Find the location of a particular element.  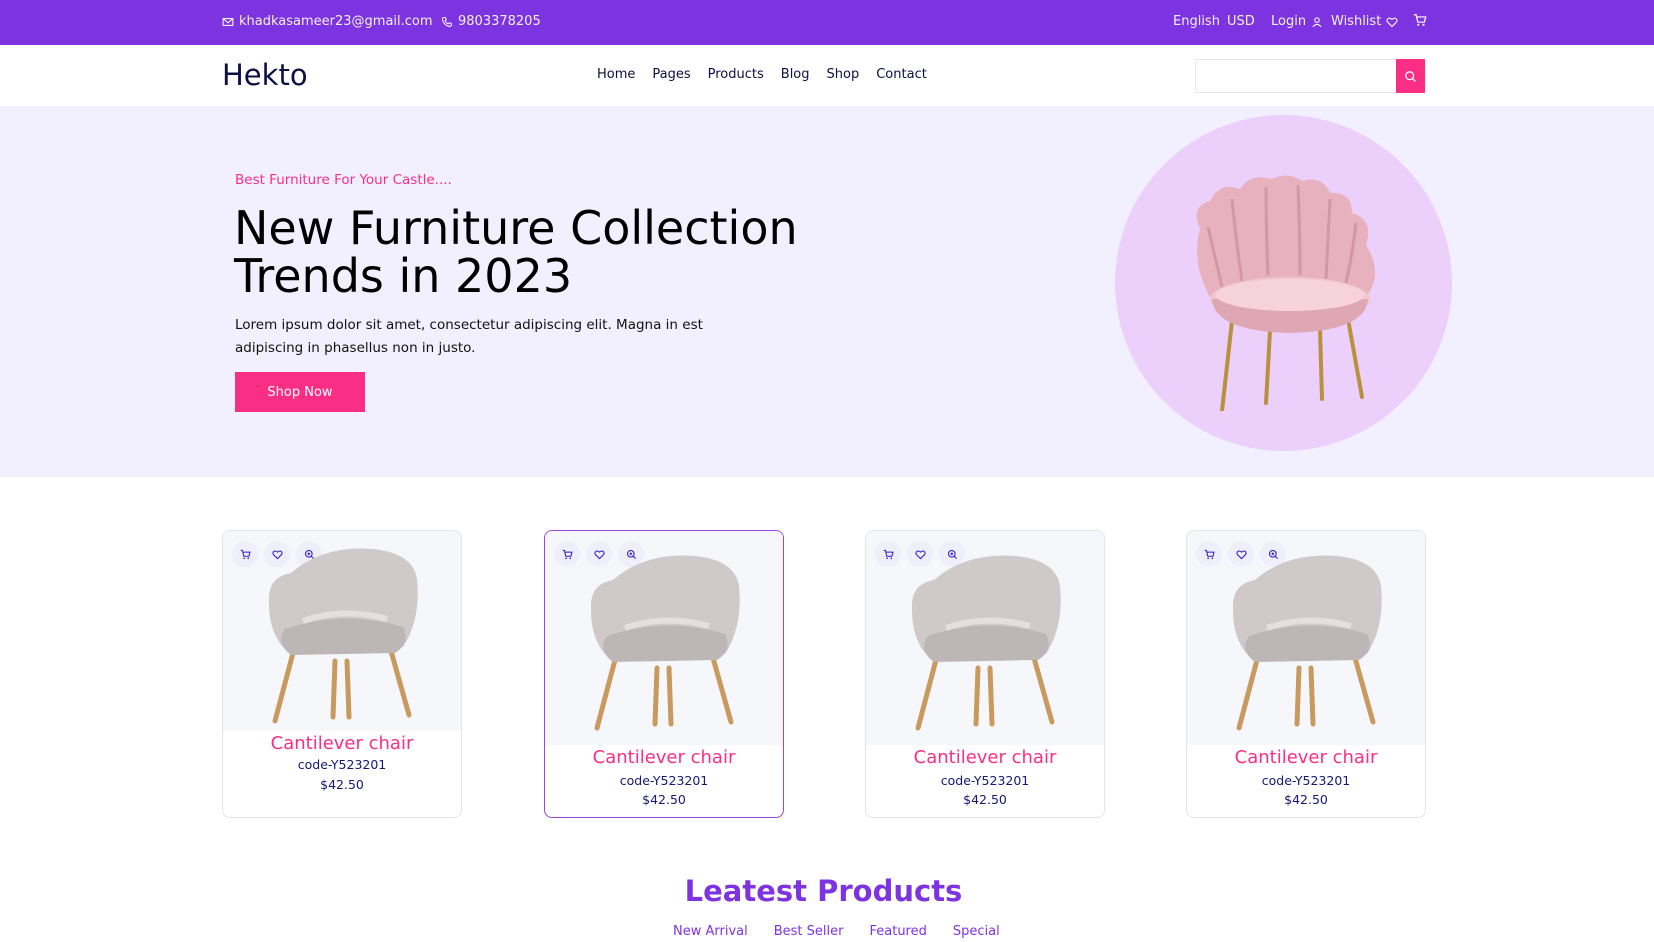

user-icon is located at coordinates (1317, 21).